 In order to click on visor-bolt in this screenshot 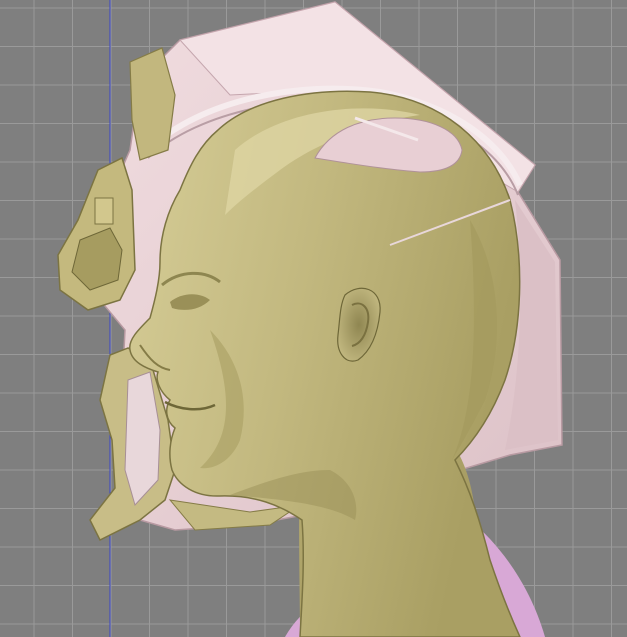, I will do `click(104, 211)`.